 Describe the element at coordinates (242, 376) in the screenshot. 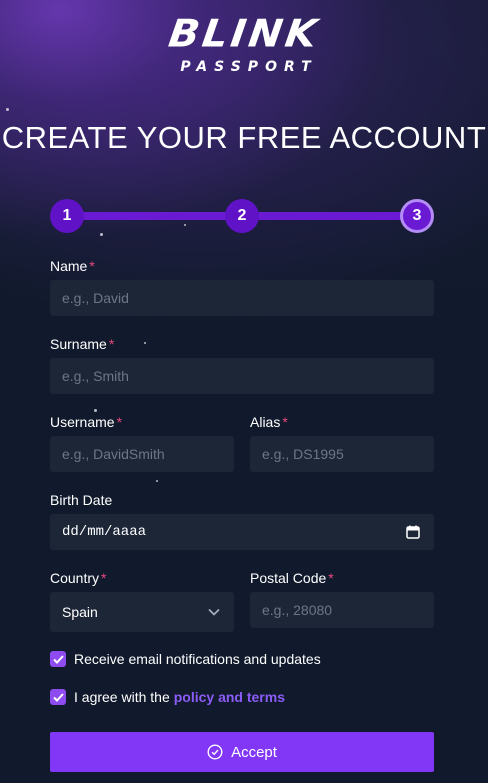

I see `surname-input` at that location.